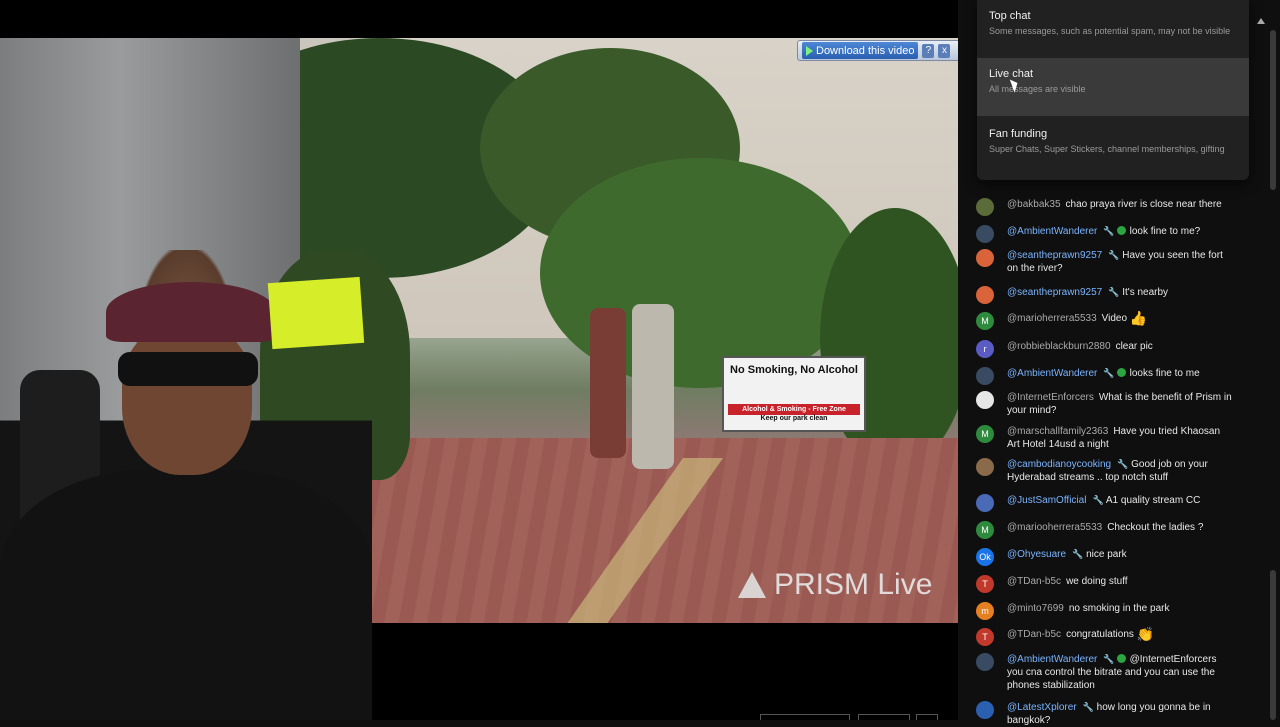 Image resolution: width=1280 pixels, height=727 pixels. Describe the element at coordinates (1105, 584) in the screenshot. I see `chat-message: T @TDan-b5c we doing stuff` at that location.